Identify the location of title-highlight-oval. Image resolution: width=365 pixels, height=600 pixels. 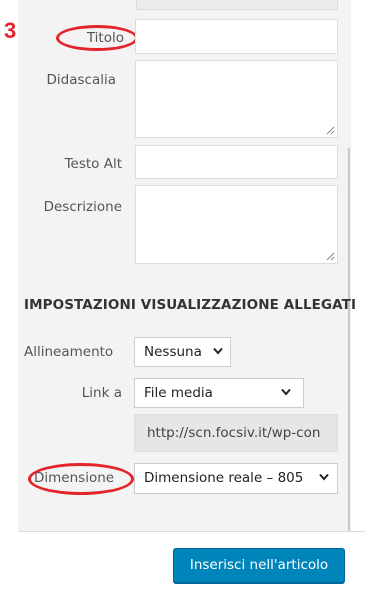
(97, 38).